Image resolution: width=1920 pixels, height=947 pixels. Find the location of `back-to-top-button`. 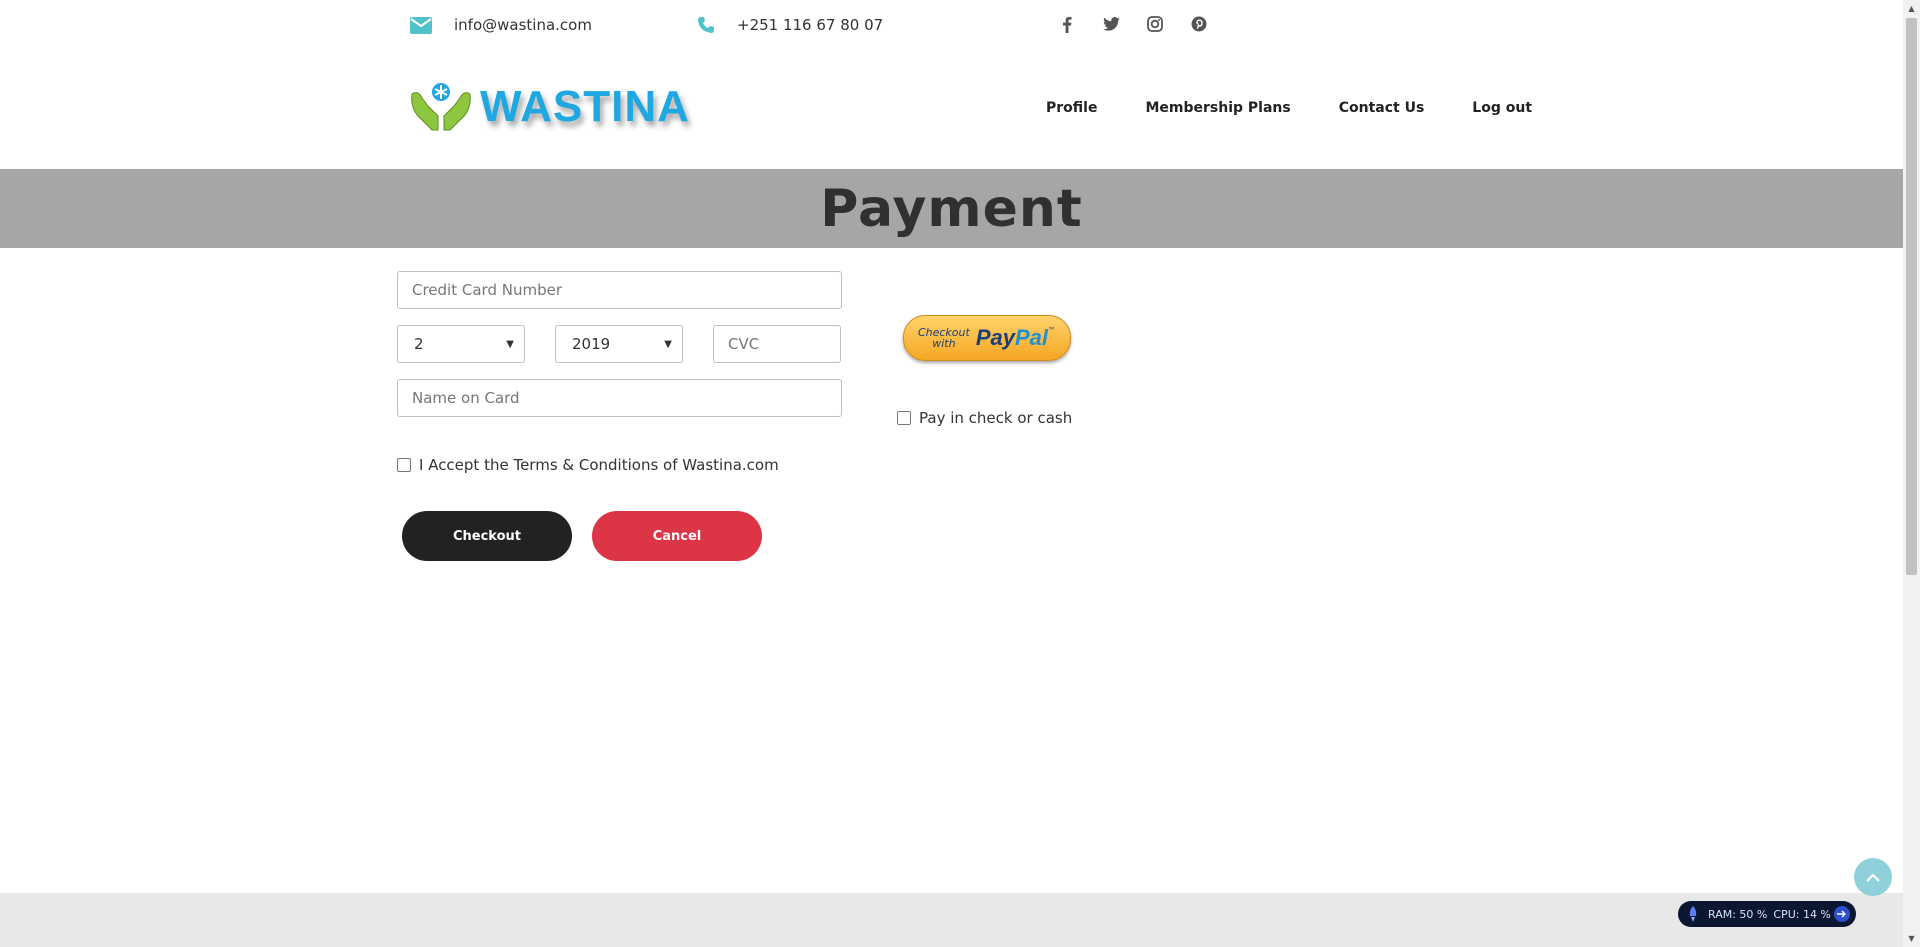

back-to-top-button is located at coordinates (1873, 877).